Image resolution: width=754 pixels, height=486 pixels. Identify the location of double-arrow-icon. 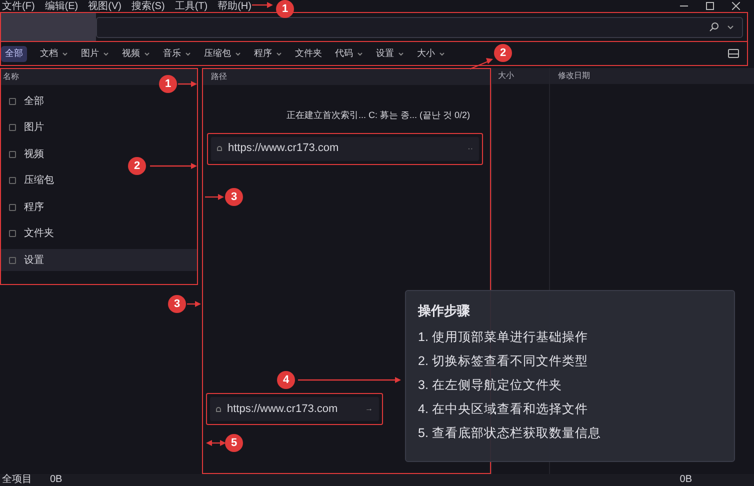
(216, 443).